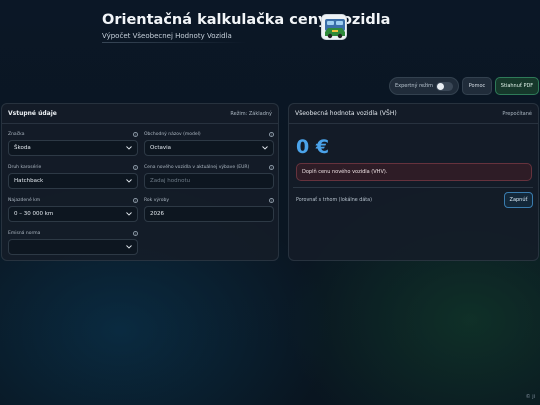  Describe the element at coordinates (16, 134) in the screenshot. I see `brand-label: Značka` at that location.